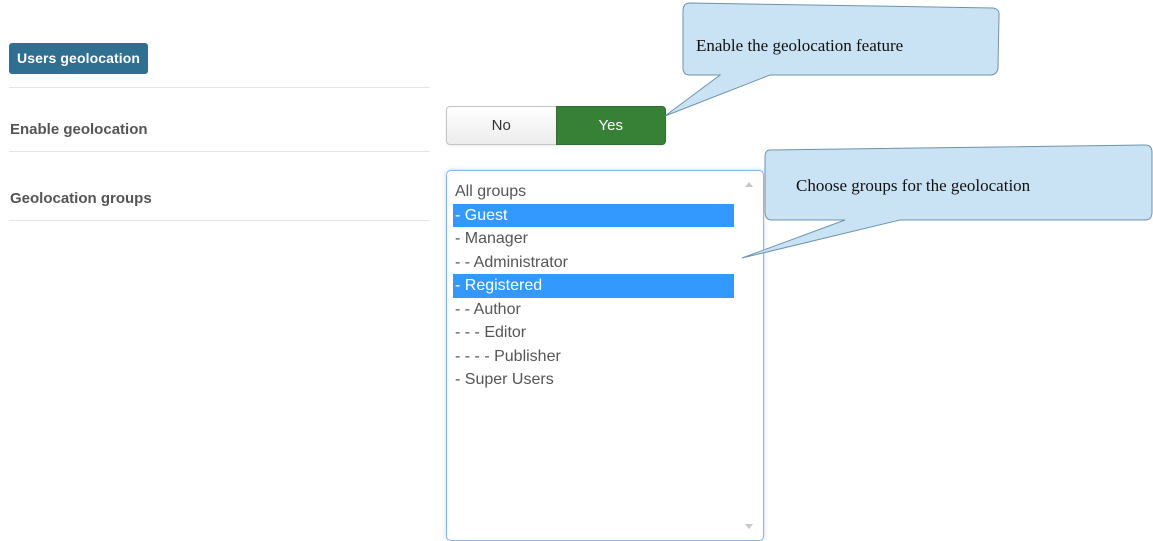 The height and width of the screenshot is (541, 1153). I want to click on scroll-down-arrow-icon, so click(749, 526).